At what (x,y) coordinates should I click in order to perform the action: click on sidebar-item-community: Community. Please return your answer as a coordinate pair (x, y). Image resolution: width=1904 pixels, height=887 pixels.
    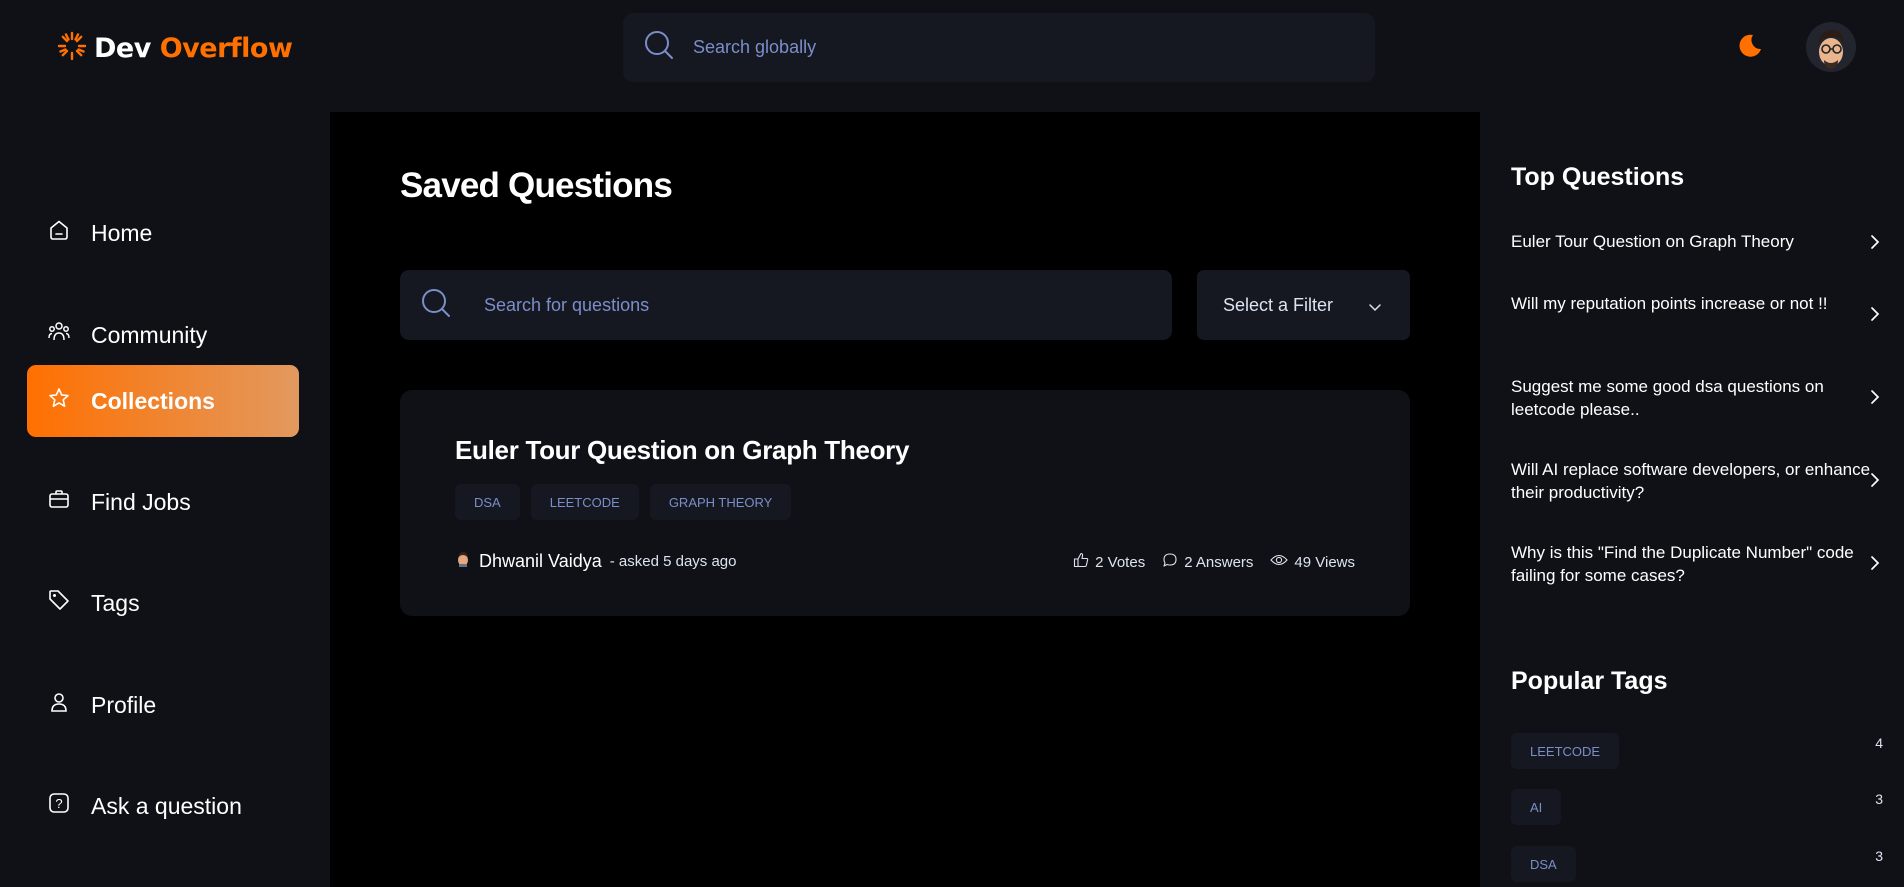
    Looking at the image, I should click on (163, 335).